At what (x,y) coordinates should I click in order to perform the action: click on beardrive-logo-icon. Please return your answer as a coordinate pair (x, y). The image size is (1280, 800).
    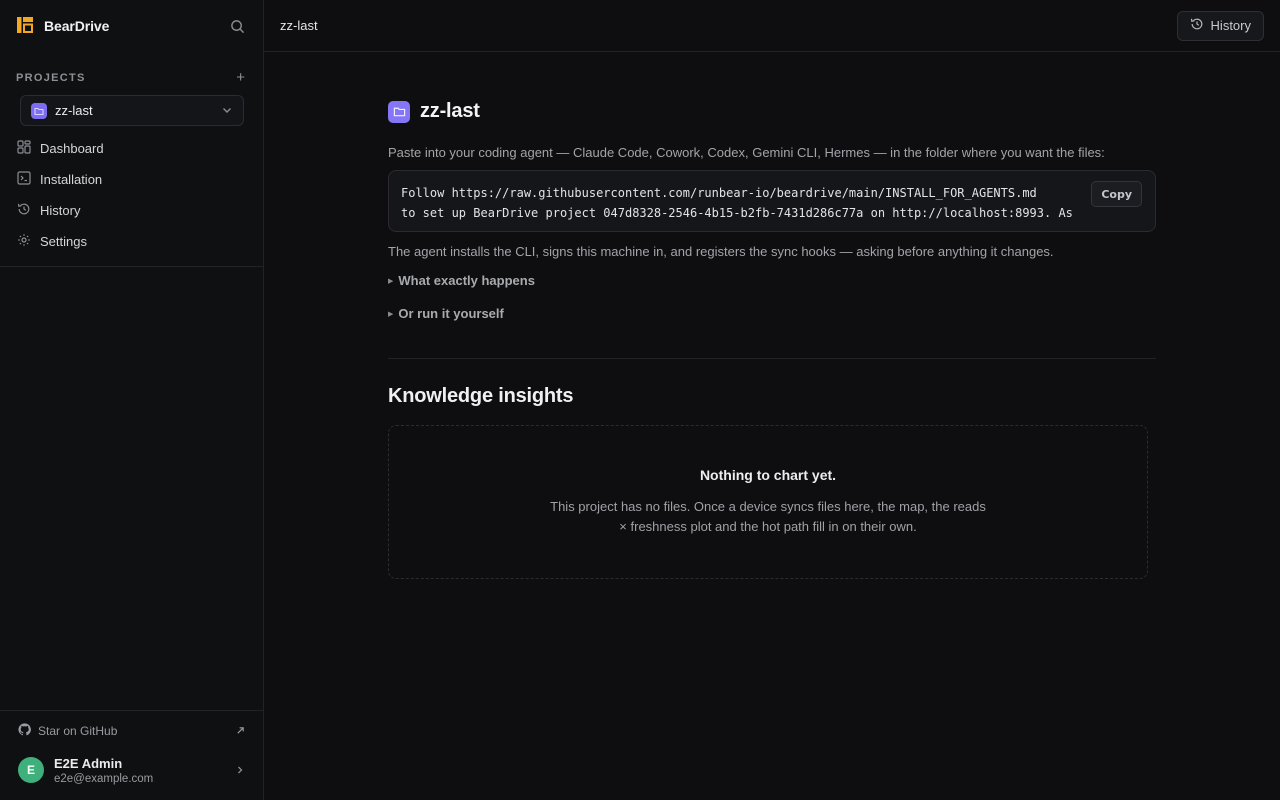
    Looking at the image, I should click on (25, 26).